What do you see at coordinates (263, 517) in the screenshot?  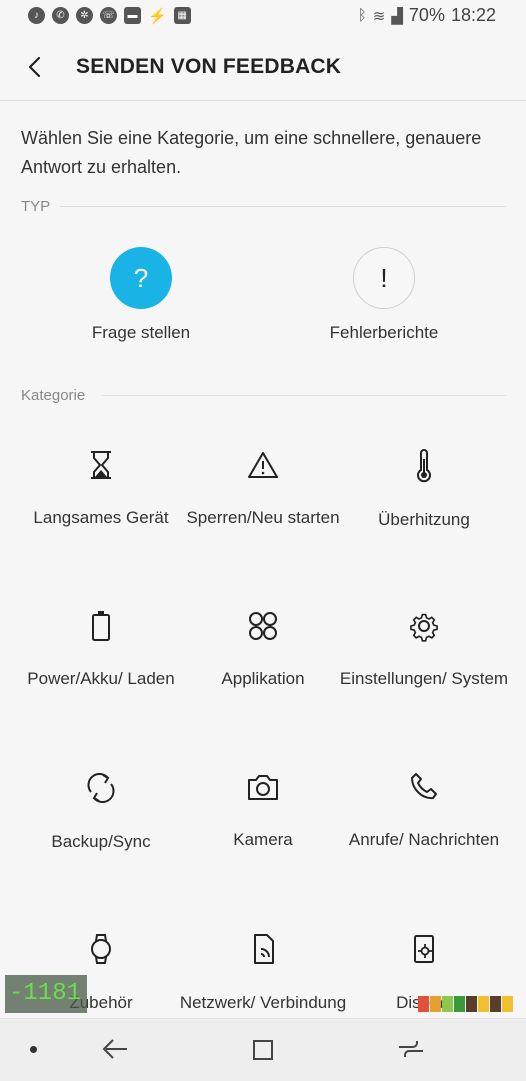 I see `category-label: Sperren/Neu starten` at bounding box center [263, 517].